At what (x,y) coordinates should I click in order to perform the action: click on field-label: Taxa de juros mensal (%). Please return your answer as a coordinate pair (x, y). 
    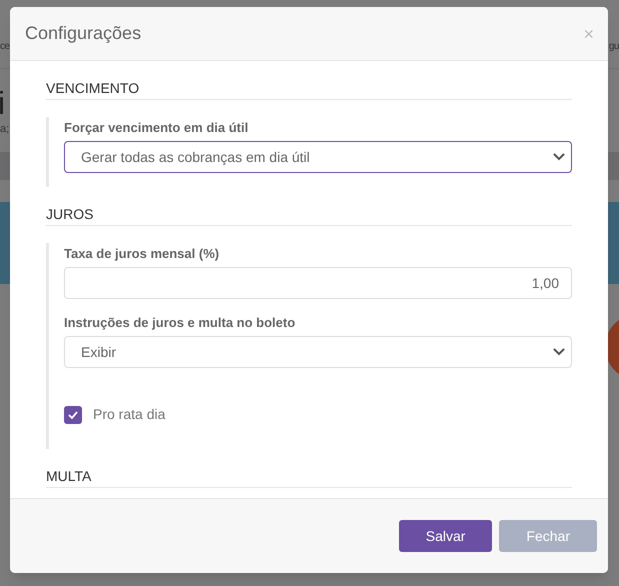
    Looking at the image, I should click on (142, 254).